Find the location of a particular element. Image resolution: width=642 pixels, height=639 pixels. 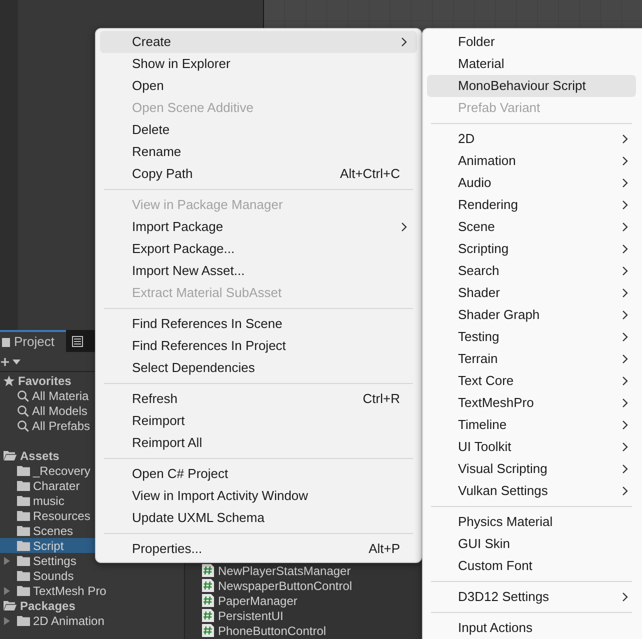

menu-item: UI Toolkit is located at coordinates (531, 447).